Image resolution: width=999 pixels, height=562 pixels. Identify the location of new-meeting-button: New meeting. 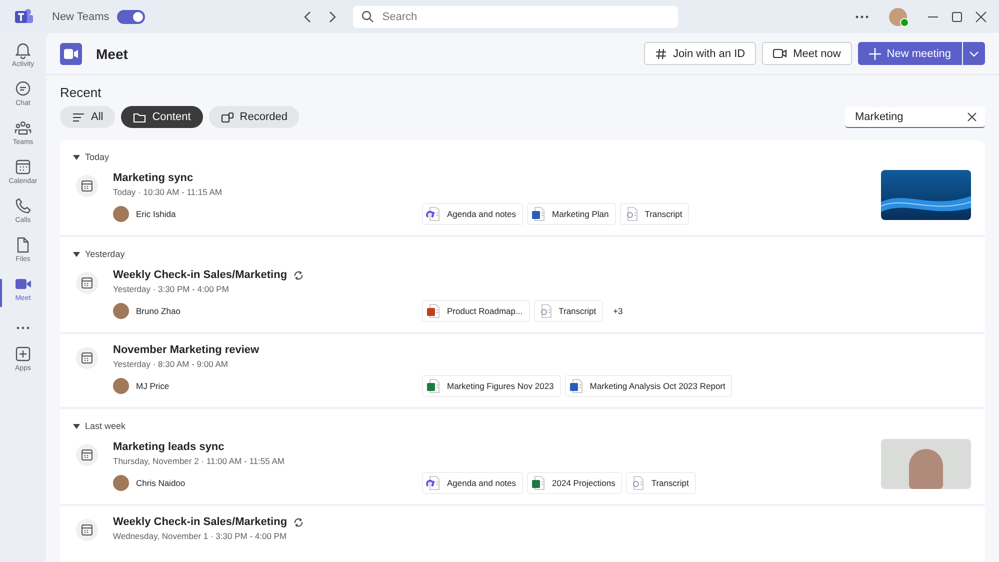
(910, 53).